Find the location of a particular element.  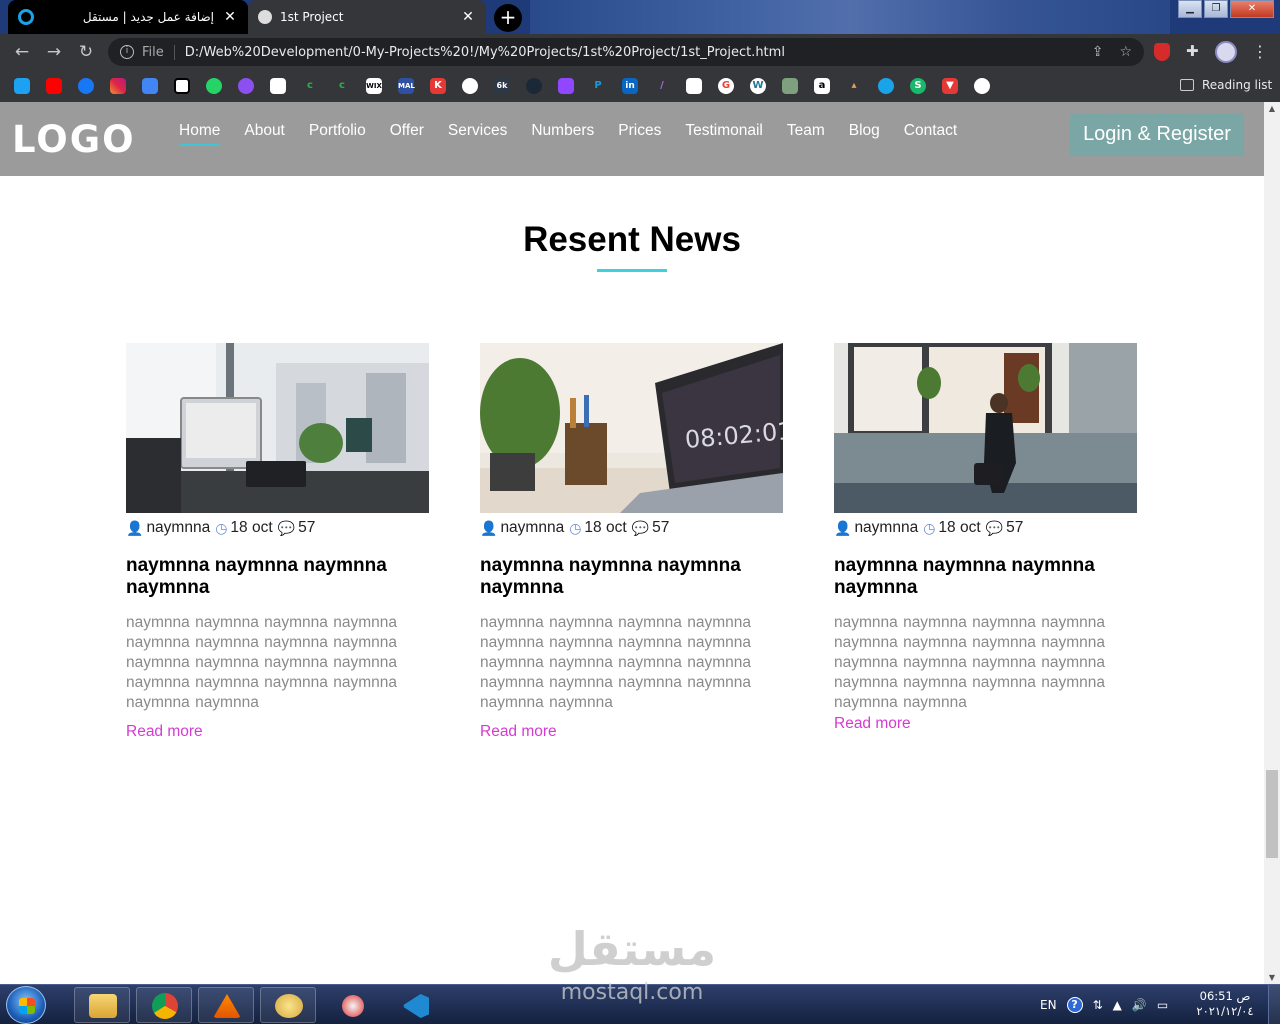

cart-icon: ▴ is located at coordinates (854, 86).